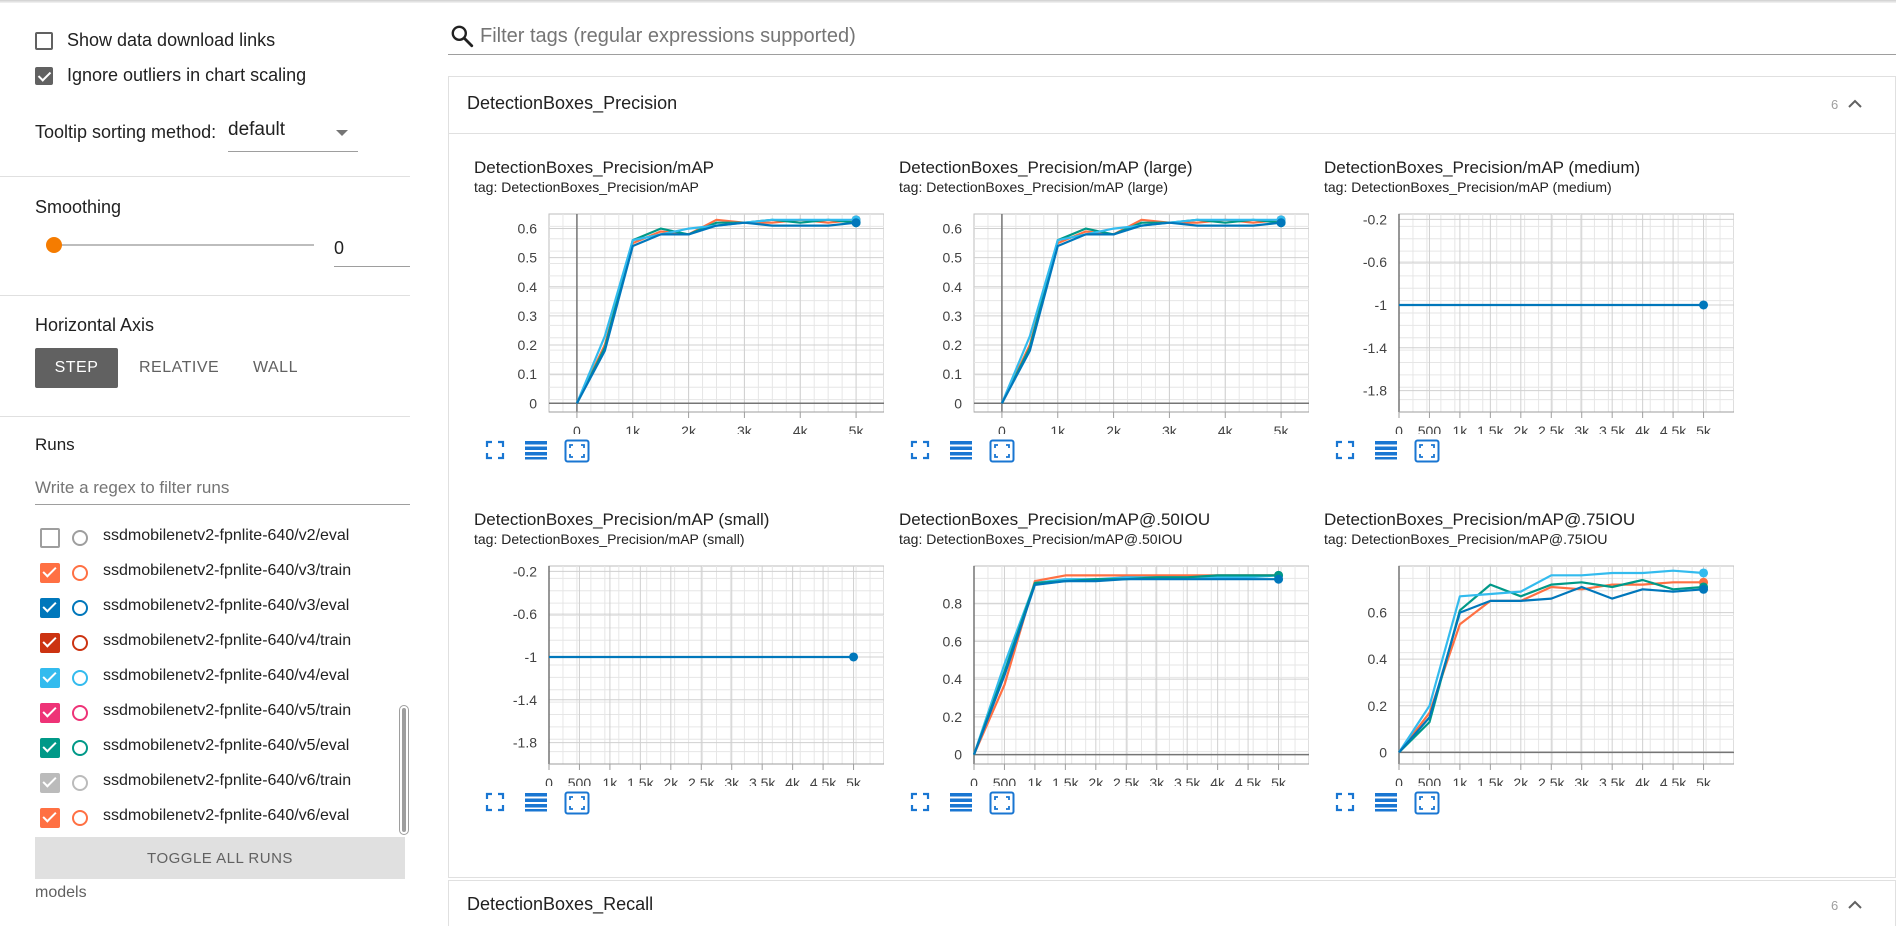 This screenshot has width=1896, height=927. Describe the element at coordinates (823, 780) in the screenshot. I see `x-tick-label: 4.5k` at that location.